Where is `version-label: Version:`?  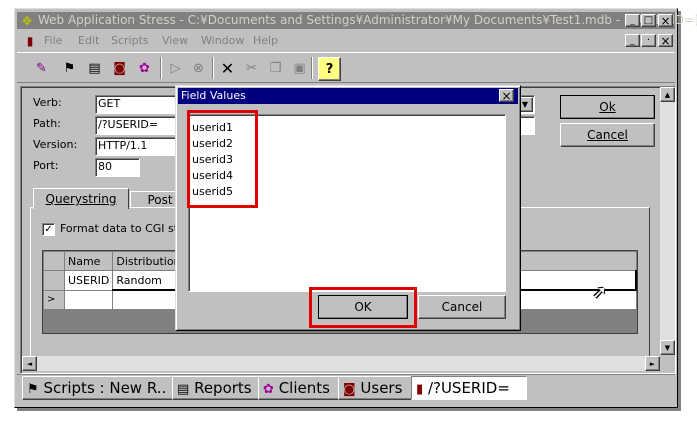 version-label: Version: is located at coordinates (55, 144).